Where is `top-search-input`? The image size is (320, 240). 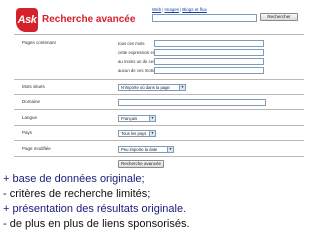
top-search-input is located at coordinates (204, 18).